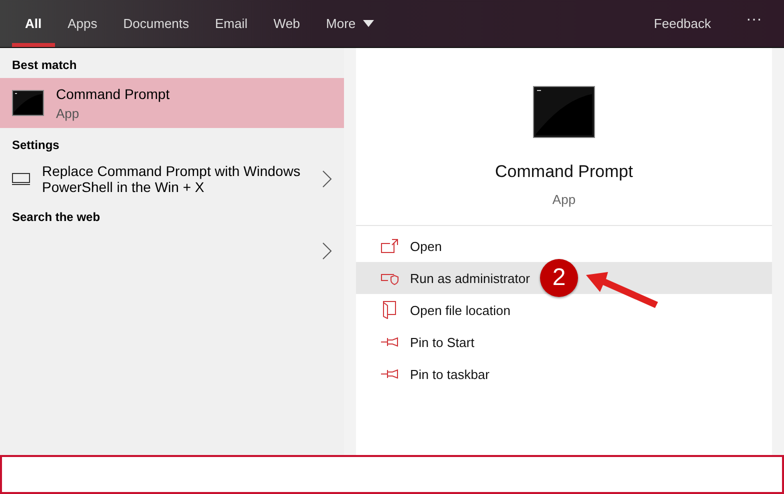 This screenshot has height=494, width=784. I want to click on action-item: Pin to taskbar, so click(564, 374).